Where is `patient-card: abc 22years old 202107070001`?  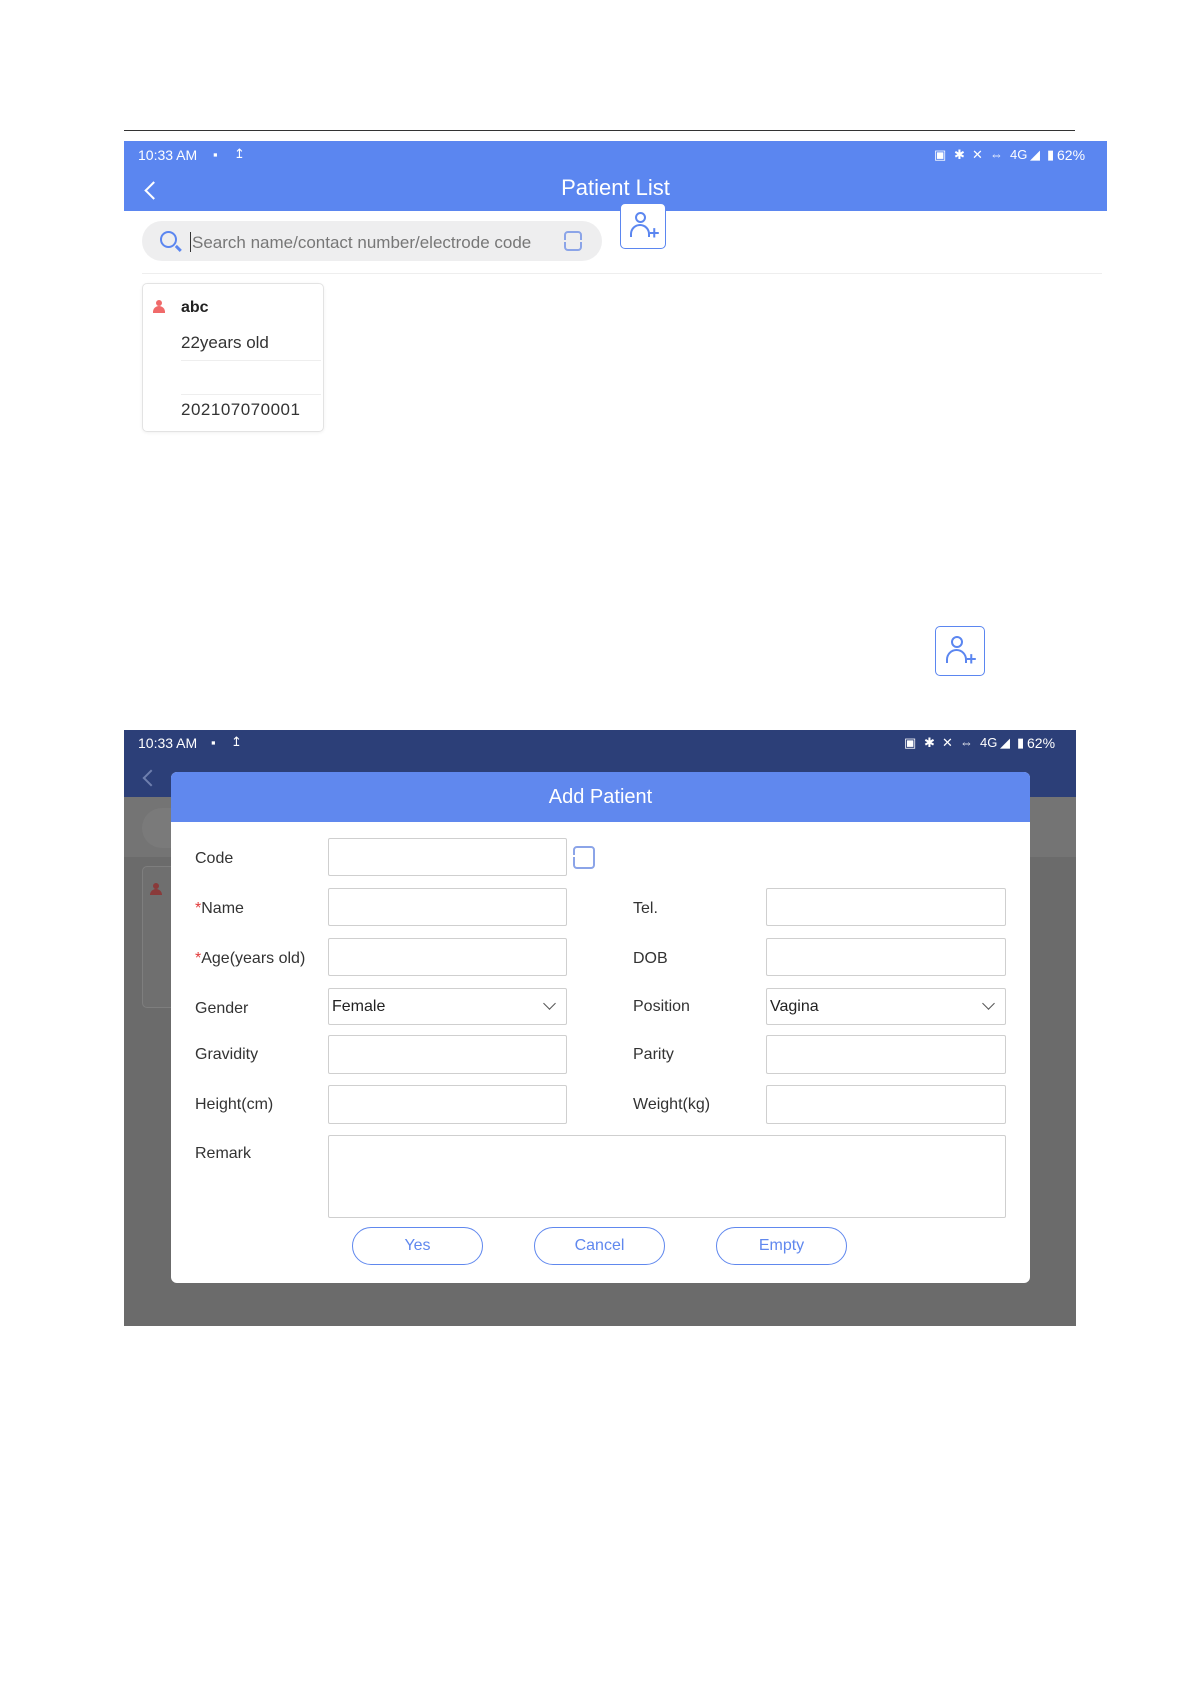
patient-card: abc 22years old 202107070001 is located at coordinates (233, 357).